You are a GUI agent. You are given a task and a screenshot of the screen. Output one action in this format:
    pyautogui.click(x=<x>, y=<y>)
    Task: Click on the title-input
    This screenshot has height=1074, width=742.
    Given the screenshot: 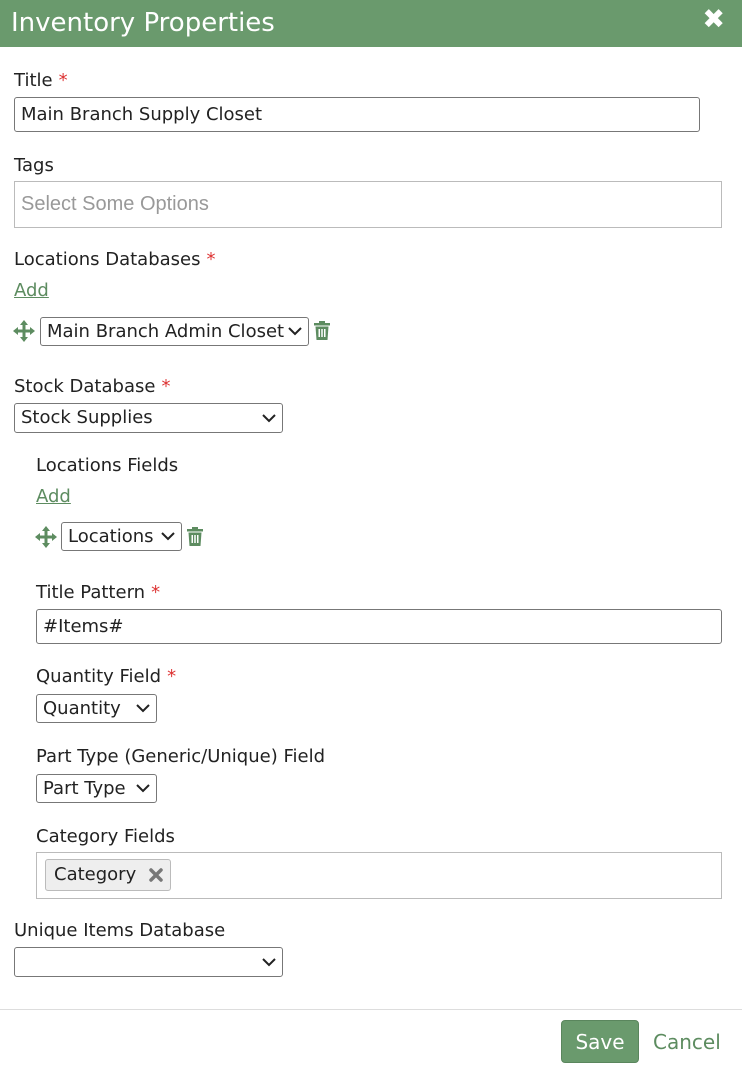 What is the action you would take?
    pyautogui.click(x=357, y=114)
    